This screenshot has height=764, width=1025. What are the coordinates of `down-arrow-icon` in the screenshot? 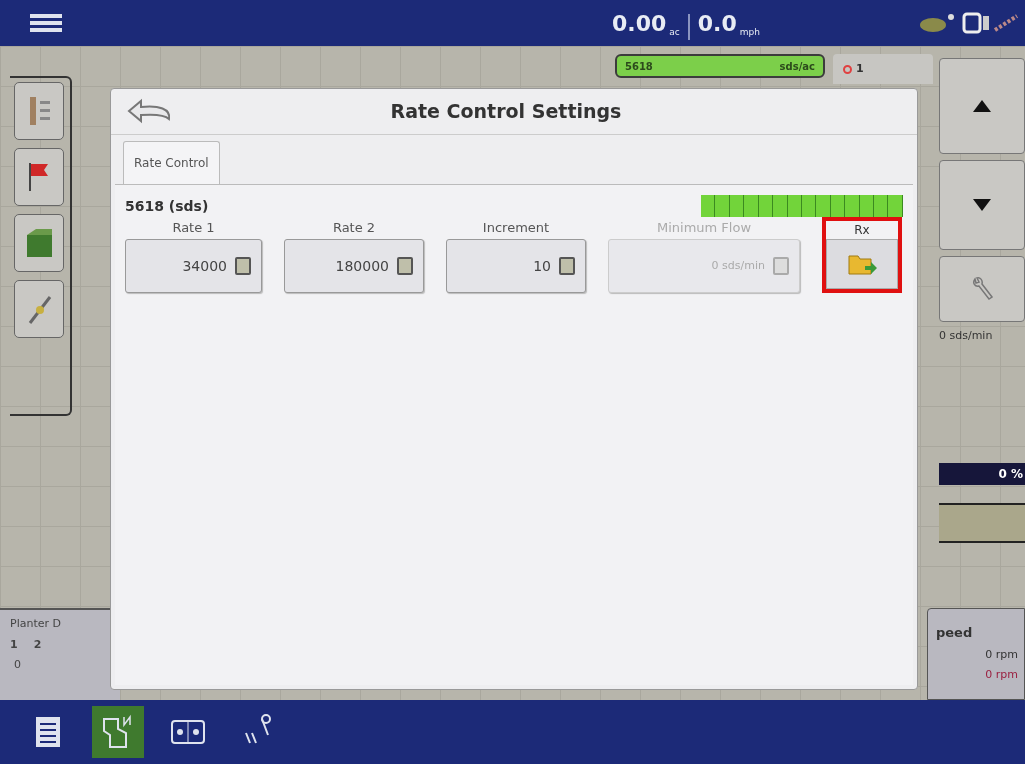 It's located at (982, 205).